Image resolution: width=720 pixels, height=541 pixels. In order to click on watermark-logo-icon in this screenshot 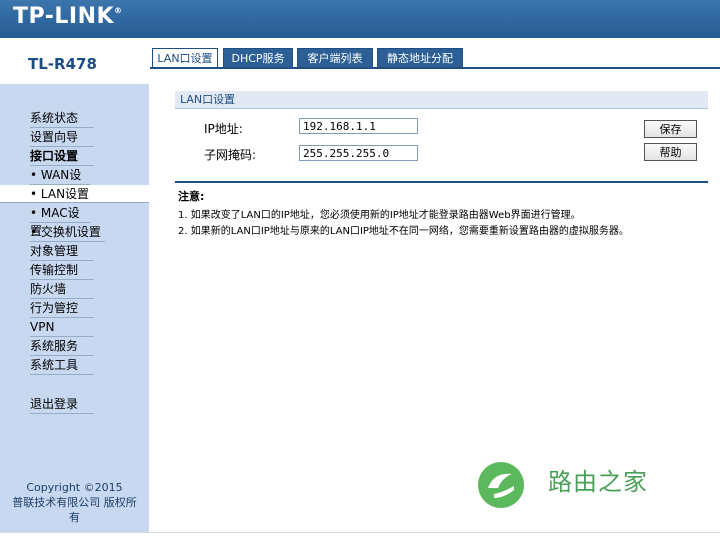, I will do `click(501, 485)`.